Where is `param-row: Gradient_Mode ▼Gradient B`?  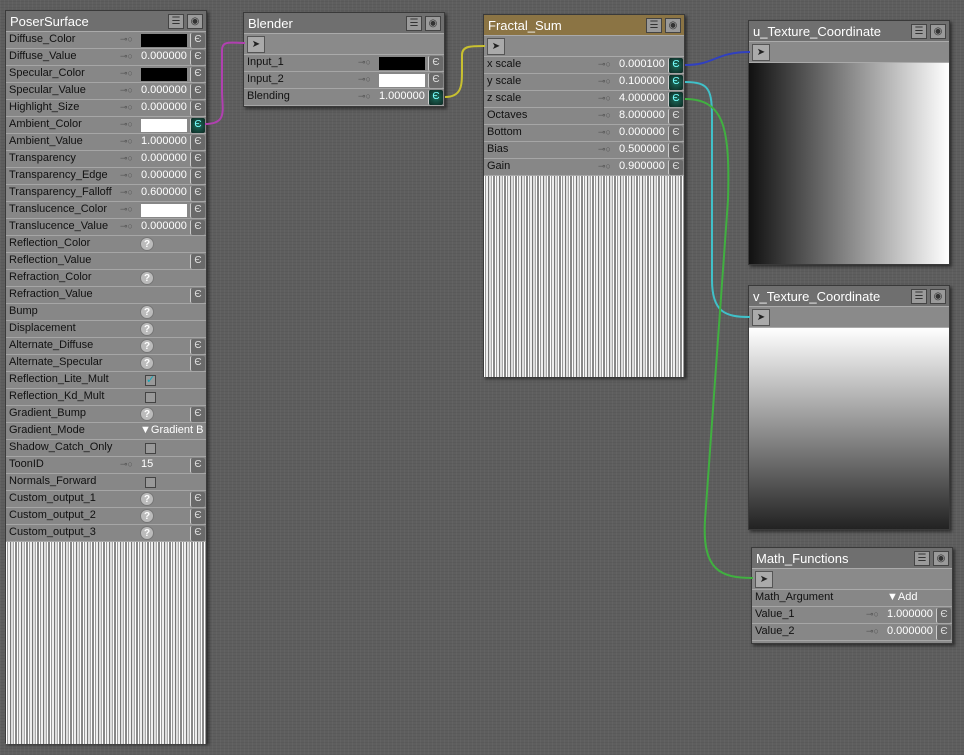
param-row: Gradient_Mode ▼Gradient B is located at coordinates (106, 431).